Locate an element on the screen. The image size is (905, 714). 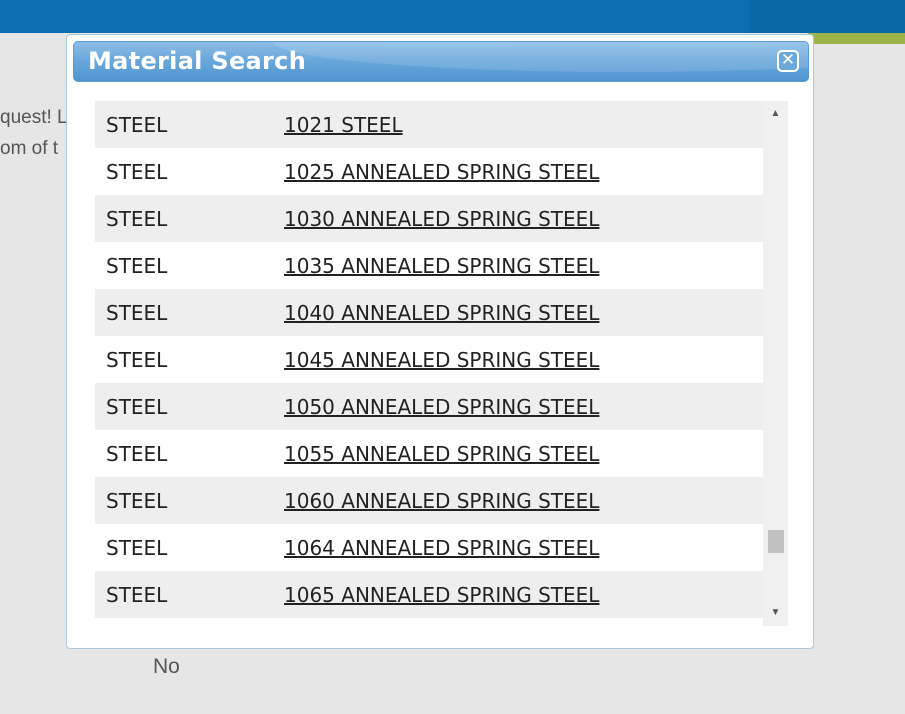
list-scrollbar: ▲ ▼ is located at coordinates (775, 363).